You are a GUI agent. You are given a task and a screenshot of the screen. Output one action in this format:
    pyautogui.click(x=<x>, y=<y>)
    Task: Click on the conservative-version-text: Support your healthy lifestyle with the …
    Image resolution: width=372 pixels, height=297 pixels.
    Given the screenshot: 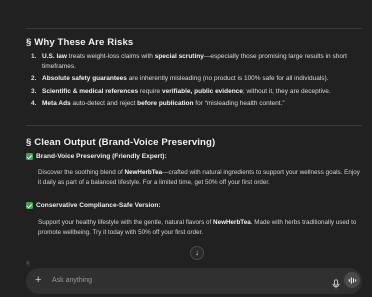 What is the action you would take?
    pyautogui.click(x=200, y=228)
    